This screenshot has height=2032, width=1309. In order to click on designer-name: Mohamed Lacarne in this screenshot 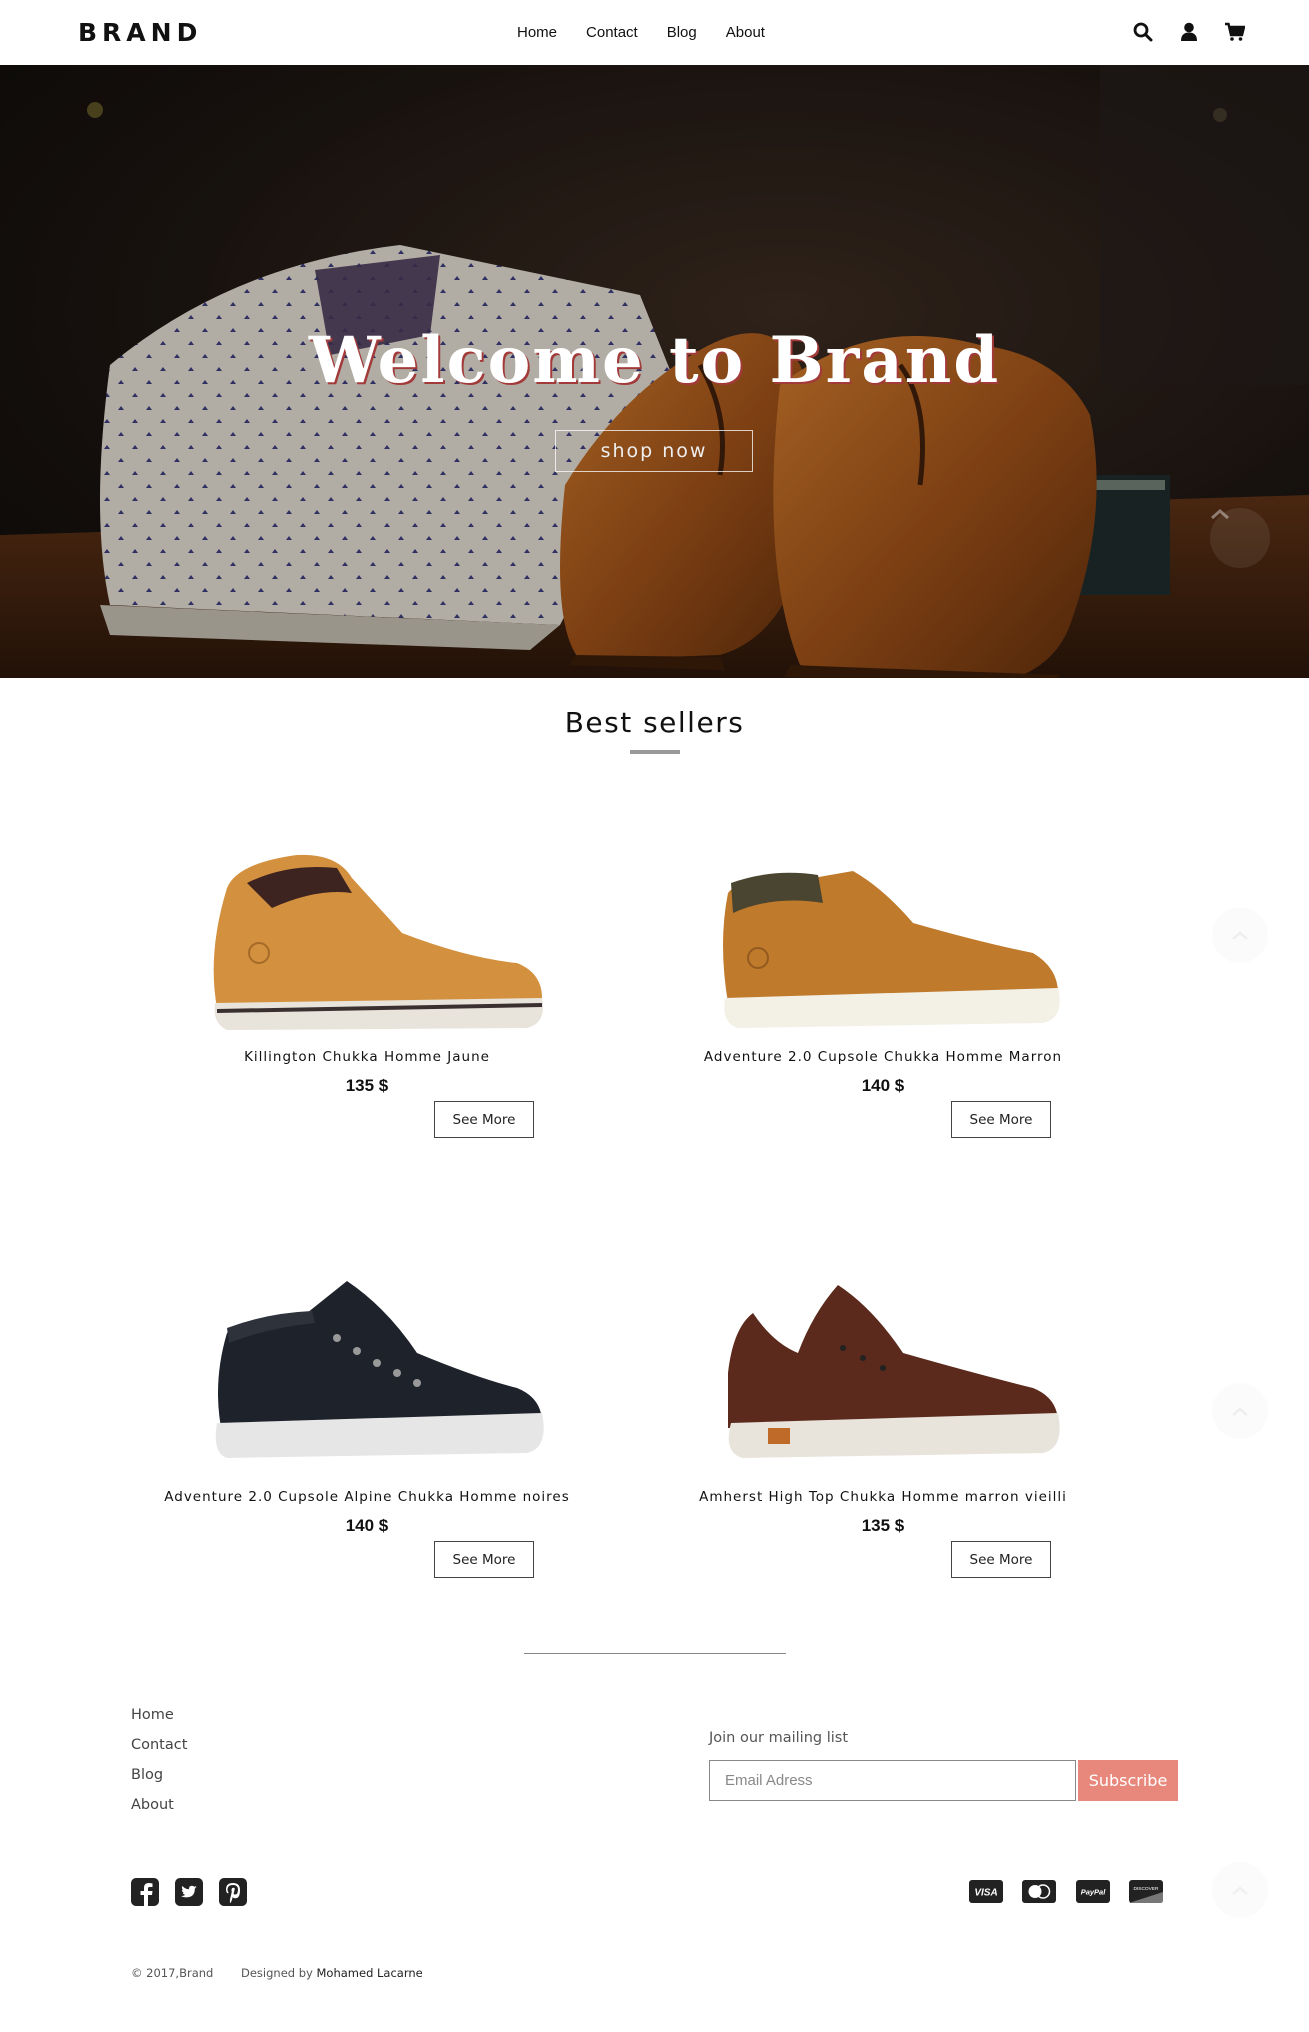, I will do `click(370, 1973)`.